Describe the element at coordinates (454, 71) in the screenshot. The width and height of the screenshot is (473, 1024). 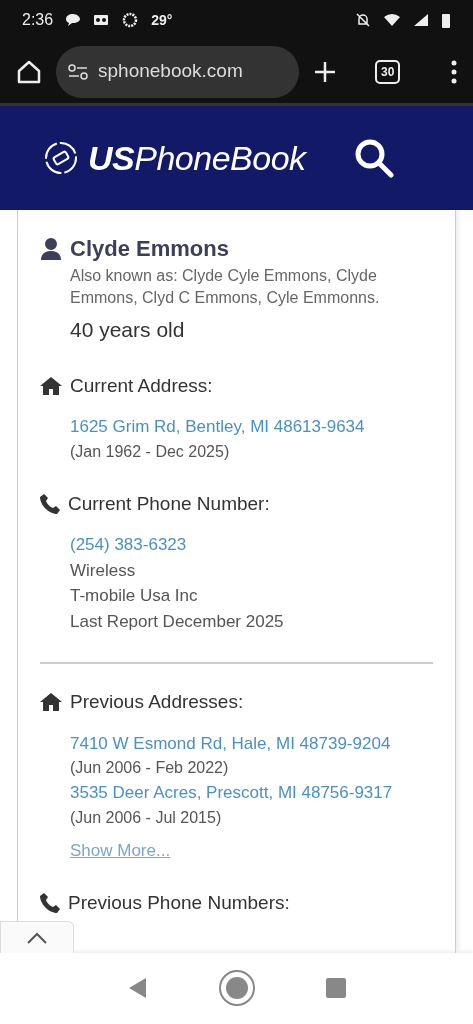
I see `more-icon` at that location.